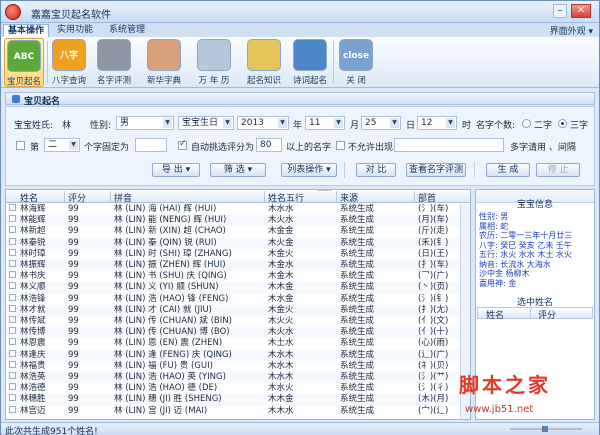  I want to click on resize-grip-icon: ·········, so click(324, 192).